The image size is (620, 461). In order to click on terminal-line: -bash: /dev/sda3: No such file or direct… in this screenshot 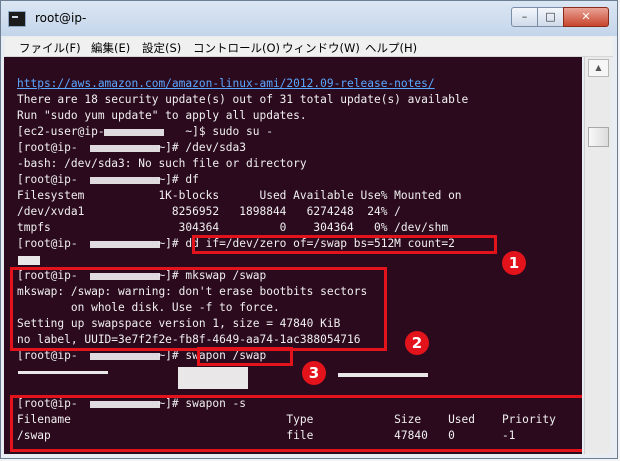, I will do `click(162, 163)`.